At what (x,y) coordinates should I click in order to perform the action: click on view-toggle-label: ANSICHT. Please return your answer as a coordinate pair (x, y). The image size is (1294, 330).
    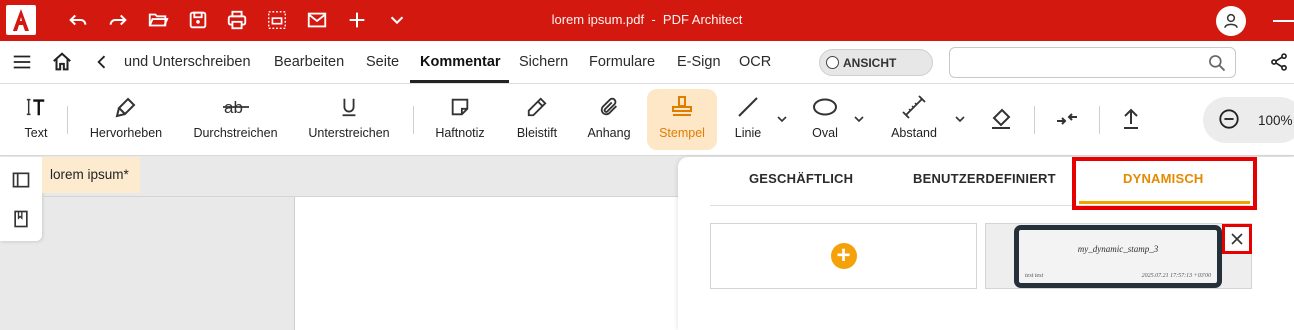
    Looking at the image, I should click on (870, 62).